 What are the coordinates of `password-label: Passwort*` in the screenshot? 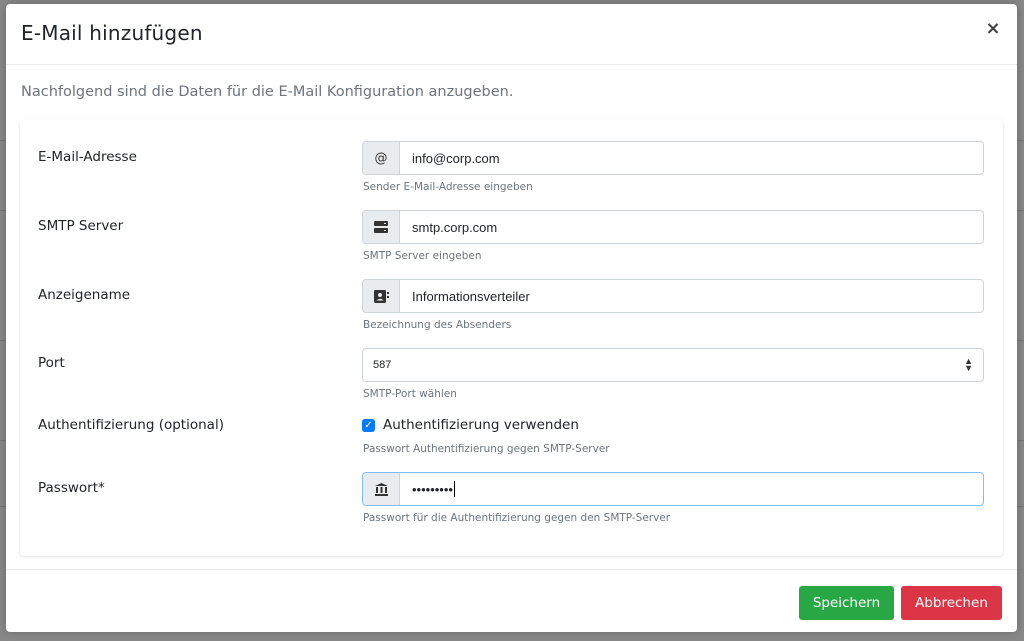 It's located at (71, 488).